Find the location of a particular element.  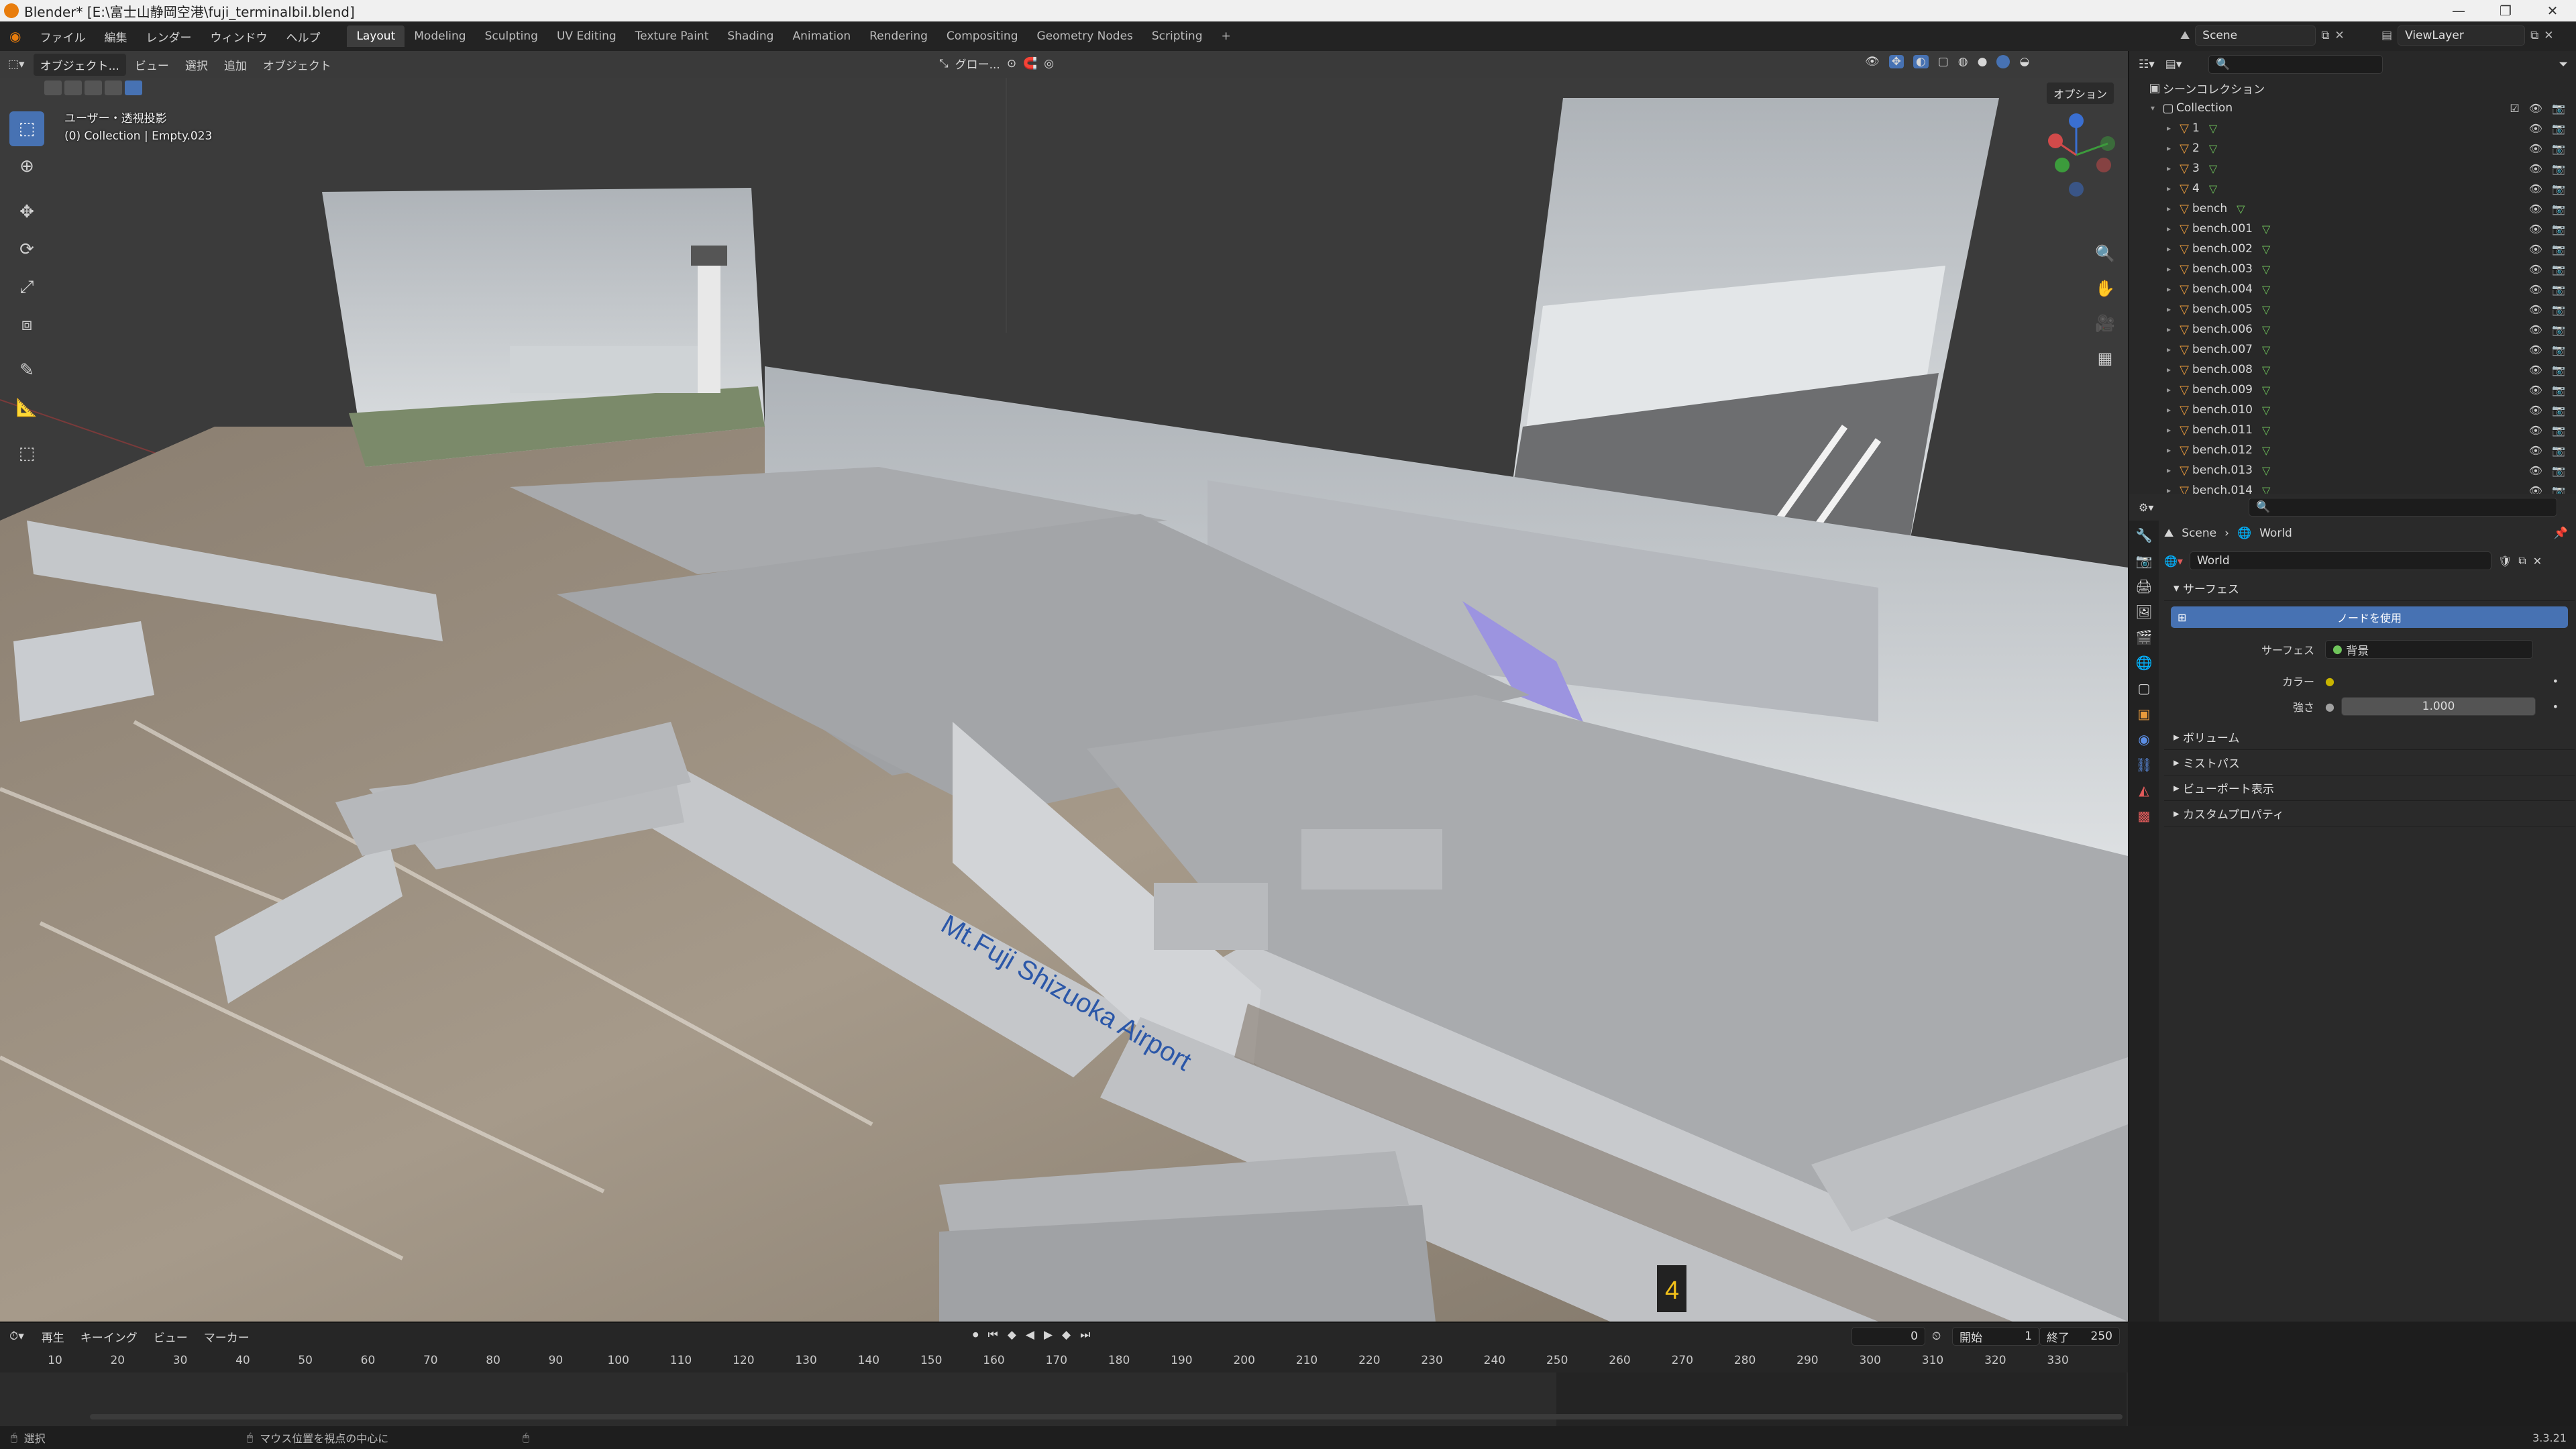

tab-sculpting: Sculpting is located at coordinates (511, 36).